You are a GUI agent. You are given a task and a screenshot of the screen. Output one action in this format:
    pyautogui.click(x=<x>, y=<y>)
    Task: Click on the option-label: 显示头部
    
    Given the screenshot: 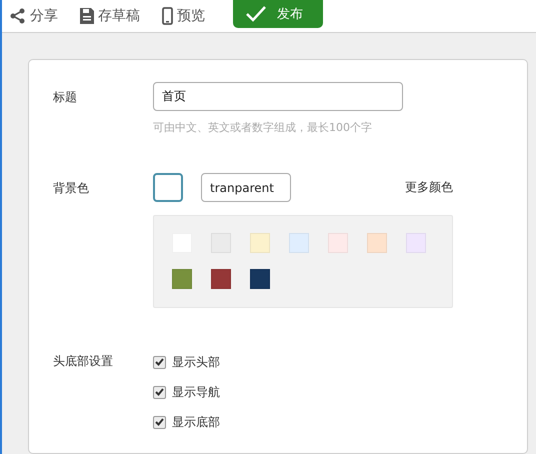 What is the action you would take?
    pyautogui.click(x=196, y=362)
    